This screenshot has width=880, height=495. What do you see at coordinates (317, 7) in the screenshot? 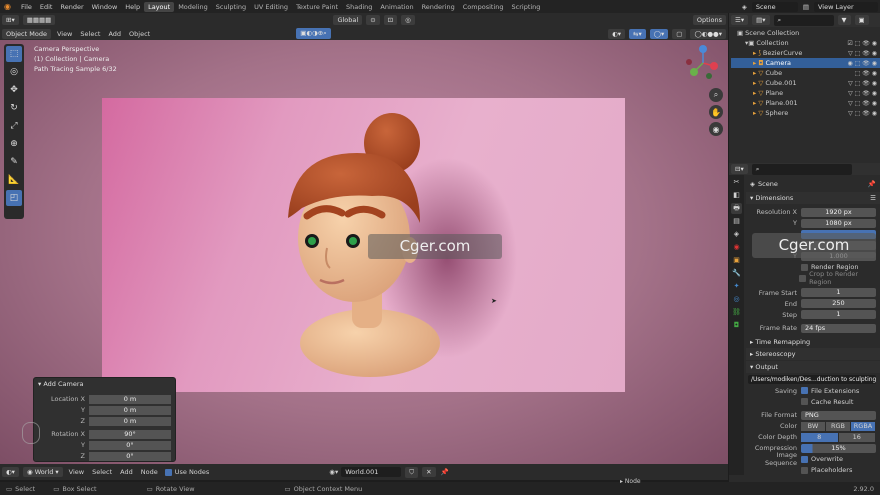
I see `tab-texture-paint: Texture Paint` at bounding box center [317, 7].